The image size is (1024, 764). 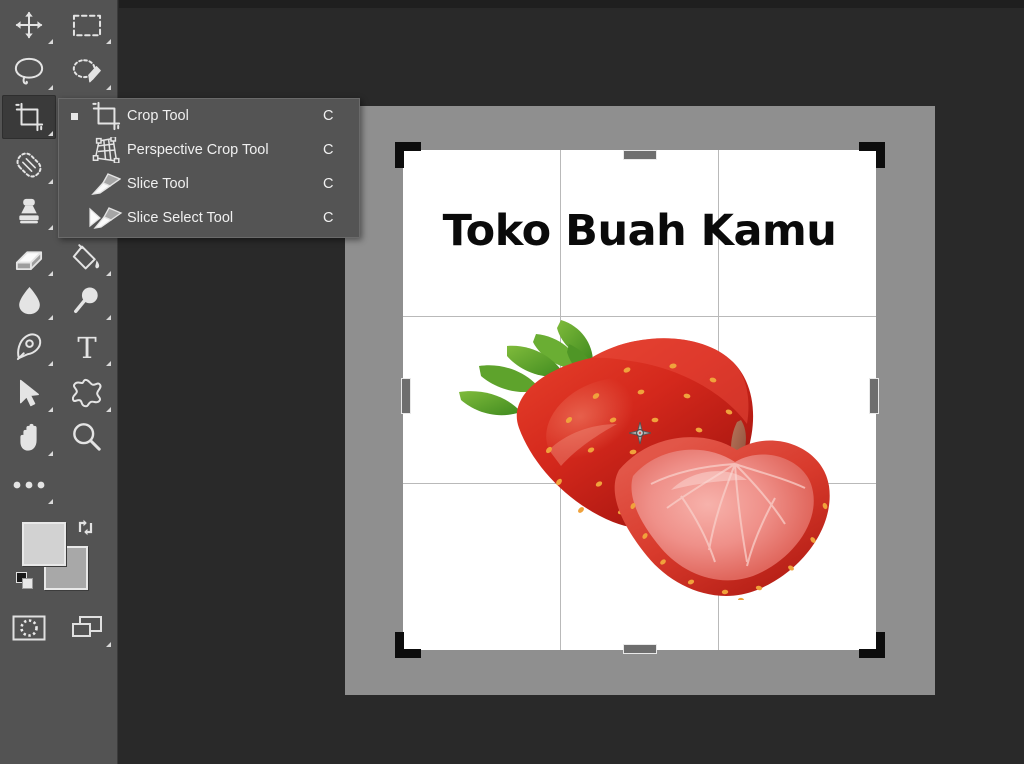 What do you see at coordinates (24, 580) in the screenshot?
I see `default-colors-icon` at bounding box center [24, 580].